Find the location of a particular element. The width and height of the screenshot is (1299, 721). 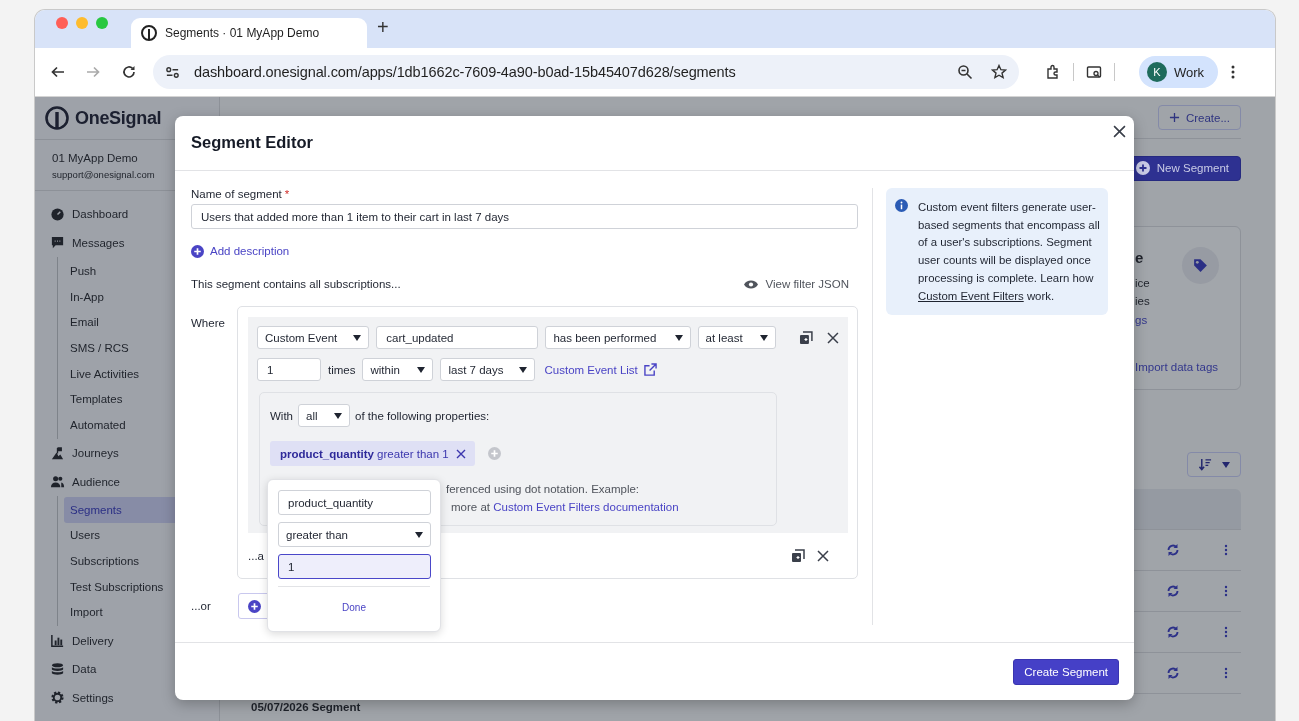

browser-tab: Segments · 01 MyApp Demo is located at coordinates (249, 33).